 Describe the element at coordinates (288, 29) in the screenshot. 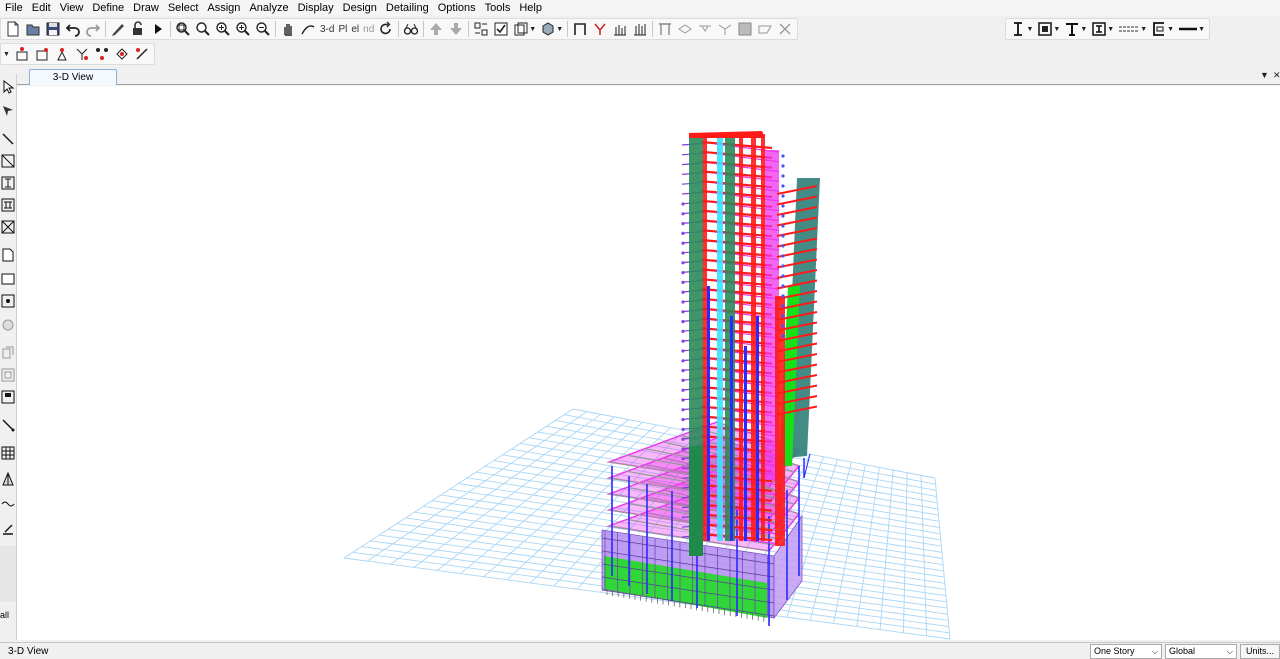

I see `pan-icon` at that location.